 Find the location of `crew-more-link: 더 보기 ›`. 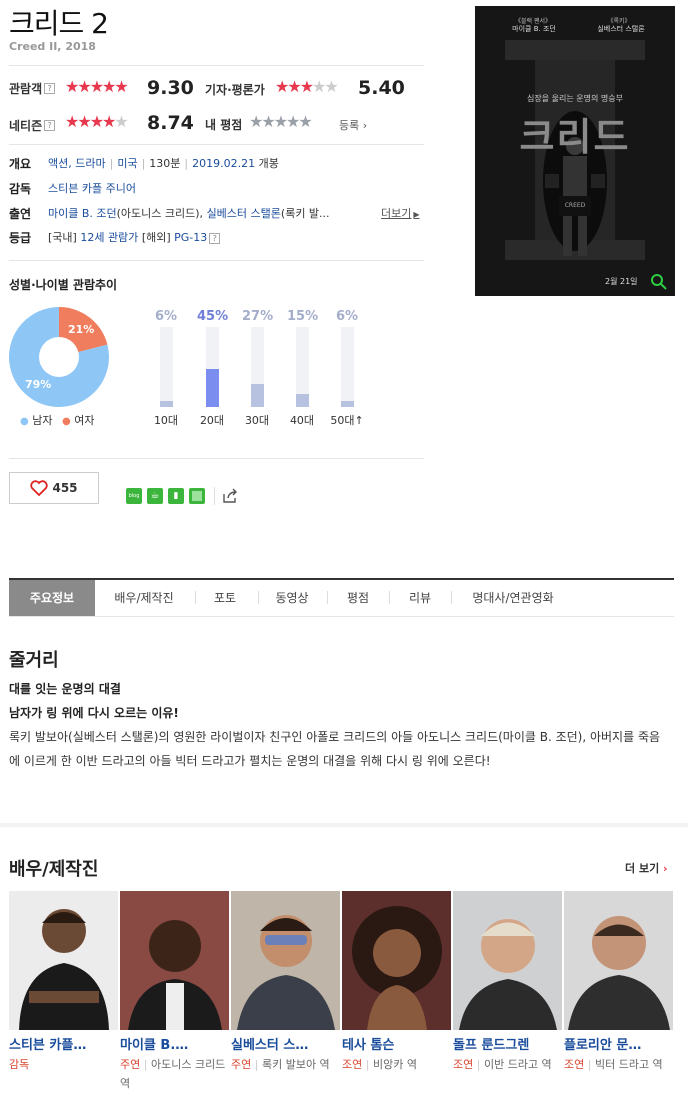

crew-more-link: 더 보기 › is located at coordinates (646, 868).